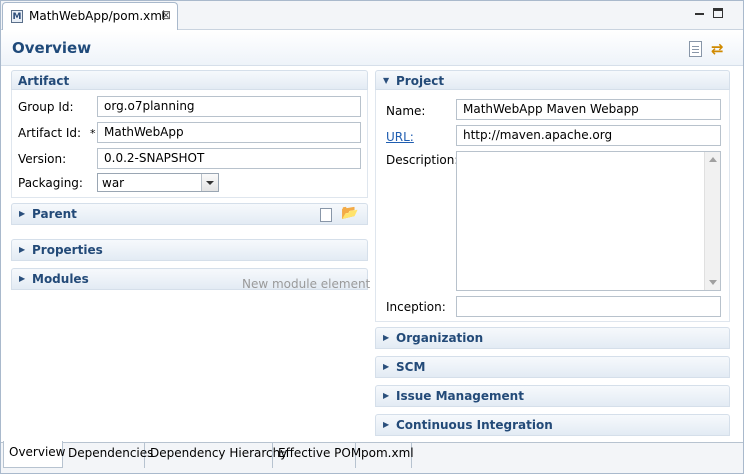 The height and width of the screenshot is (474, 744). What do you see at coordinates (588, 109) in the screenshot?
I see `name-input: MathWebApp Maven Webapp` at bounding box center [588, 109].